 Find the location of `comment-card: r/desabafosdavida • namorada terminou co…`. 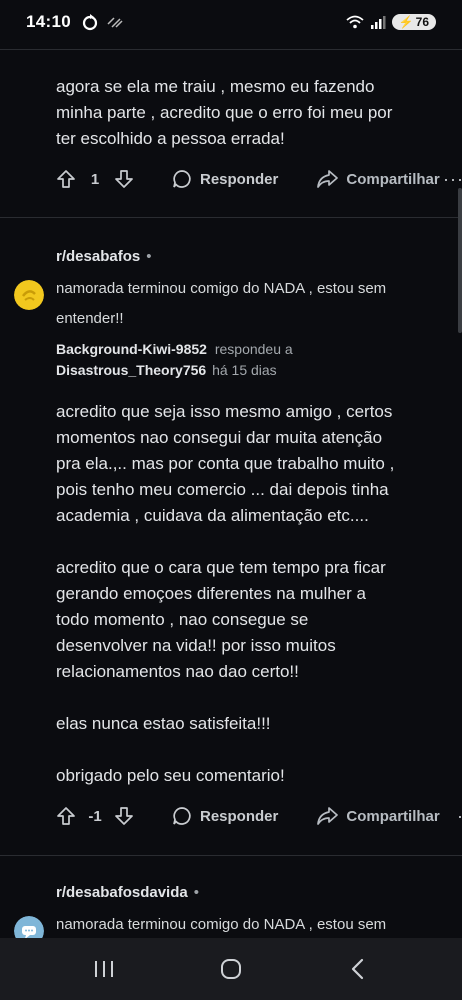

comment-card: r/desabafosdavida • namorada terminou co… is located at coordinates (231, 897).